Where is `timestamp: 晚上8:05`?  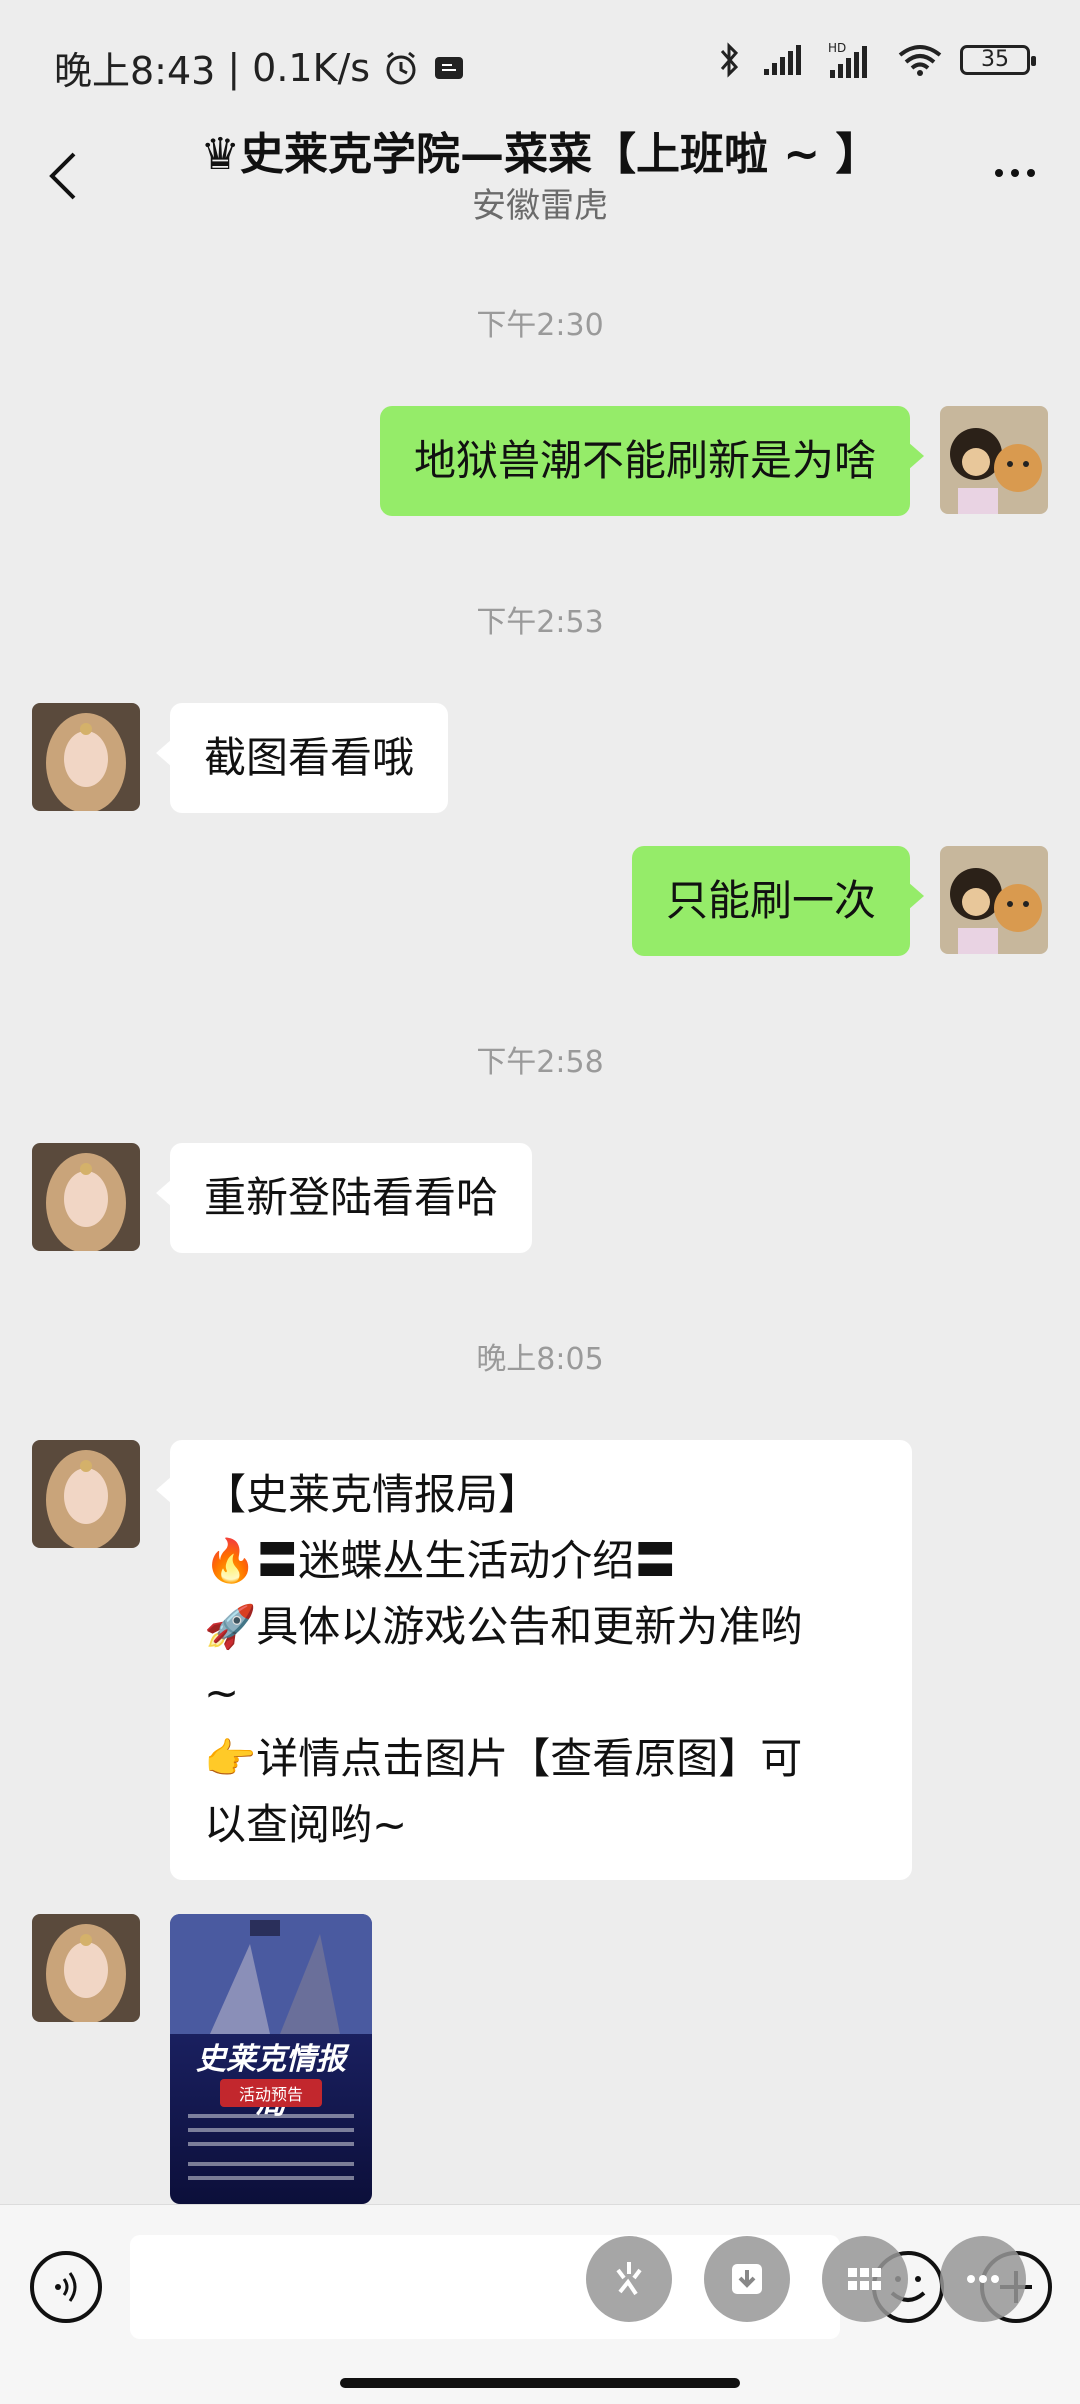 timestamp: 晚上8:05 is located at coordinates (540, 1359).